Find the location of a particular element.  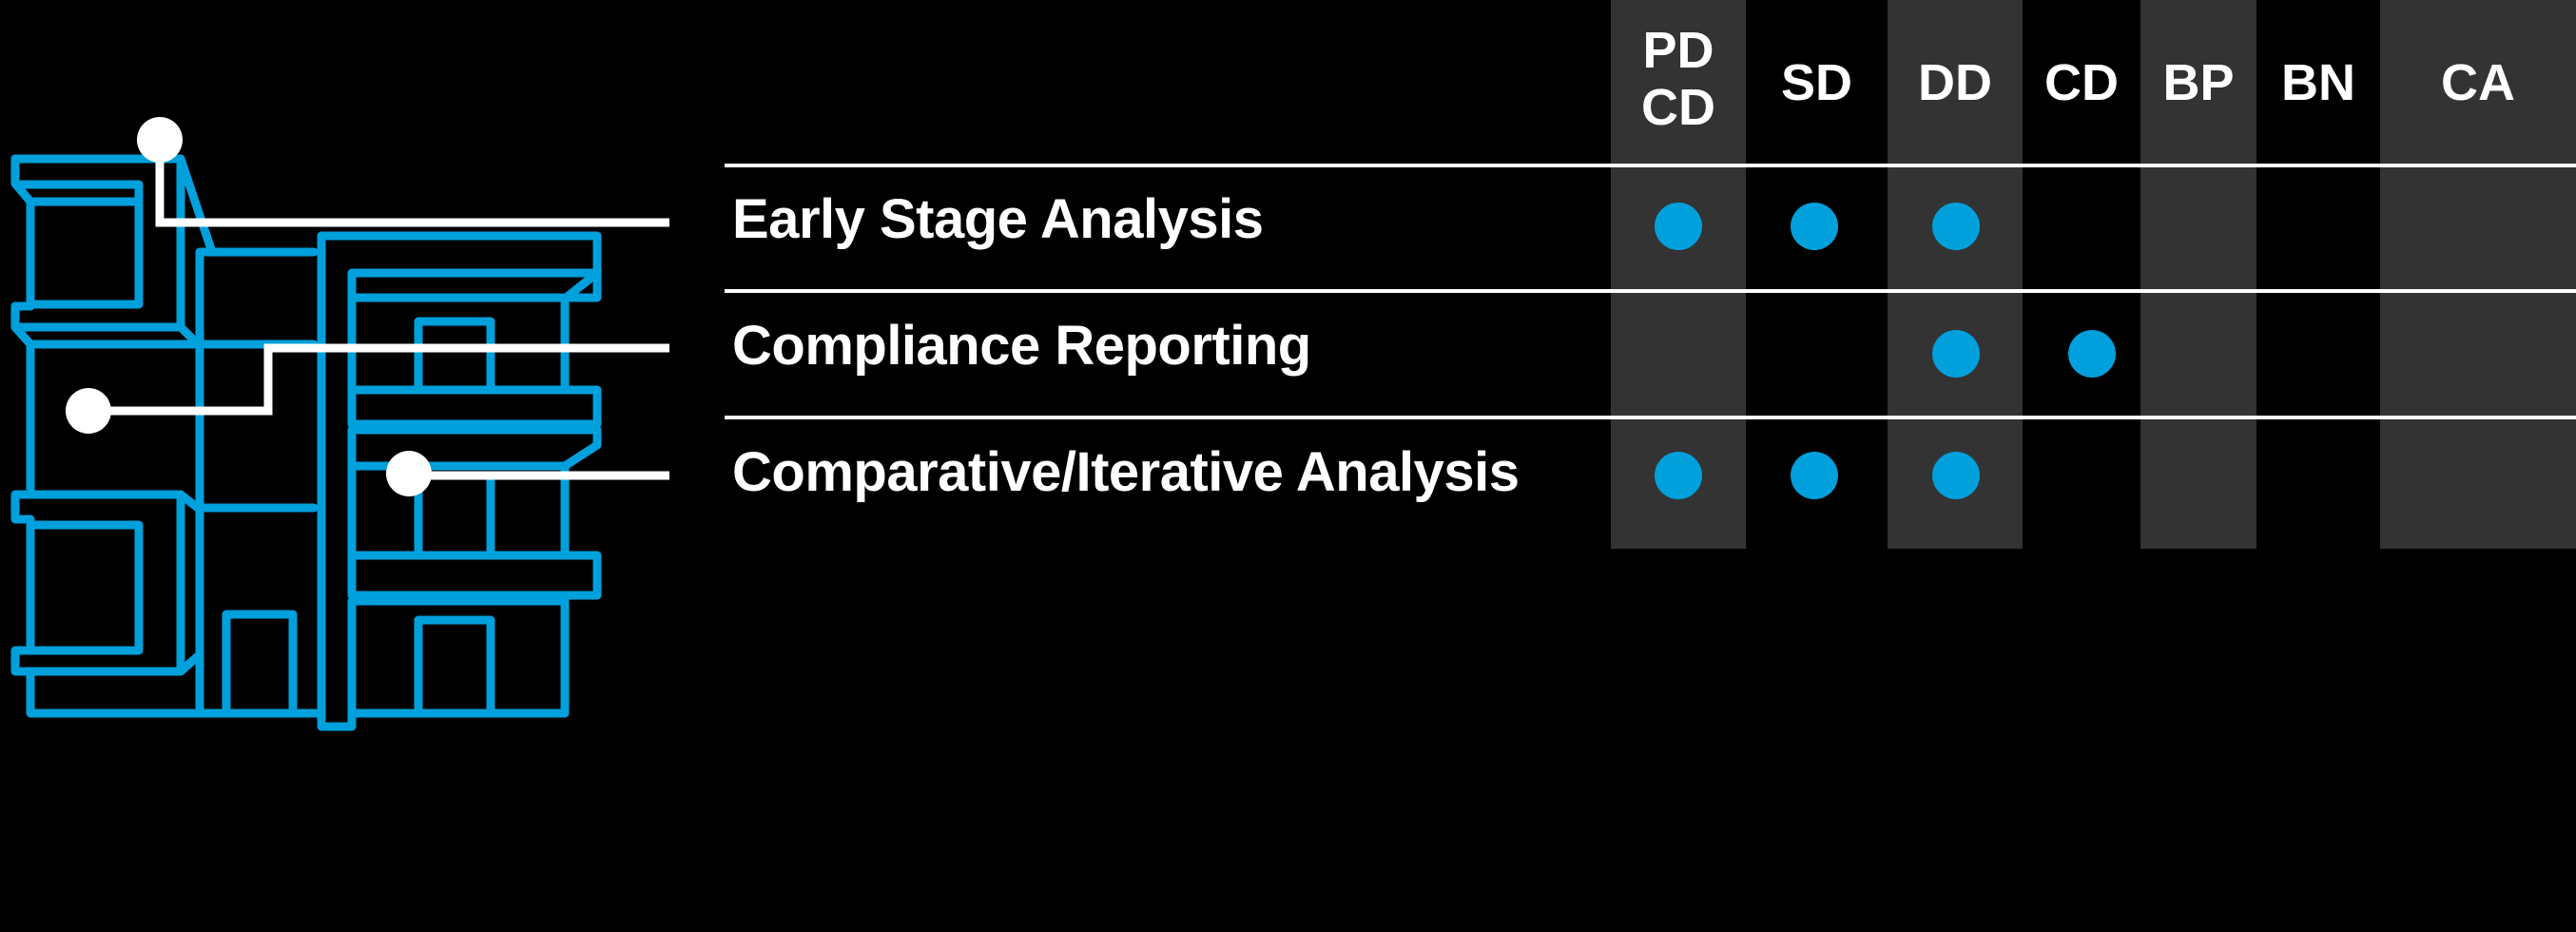

callout-dot-comparative is located at coordinates (409, 473).